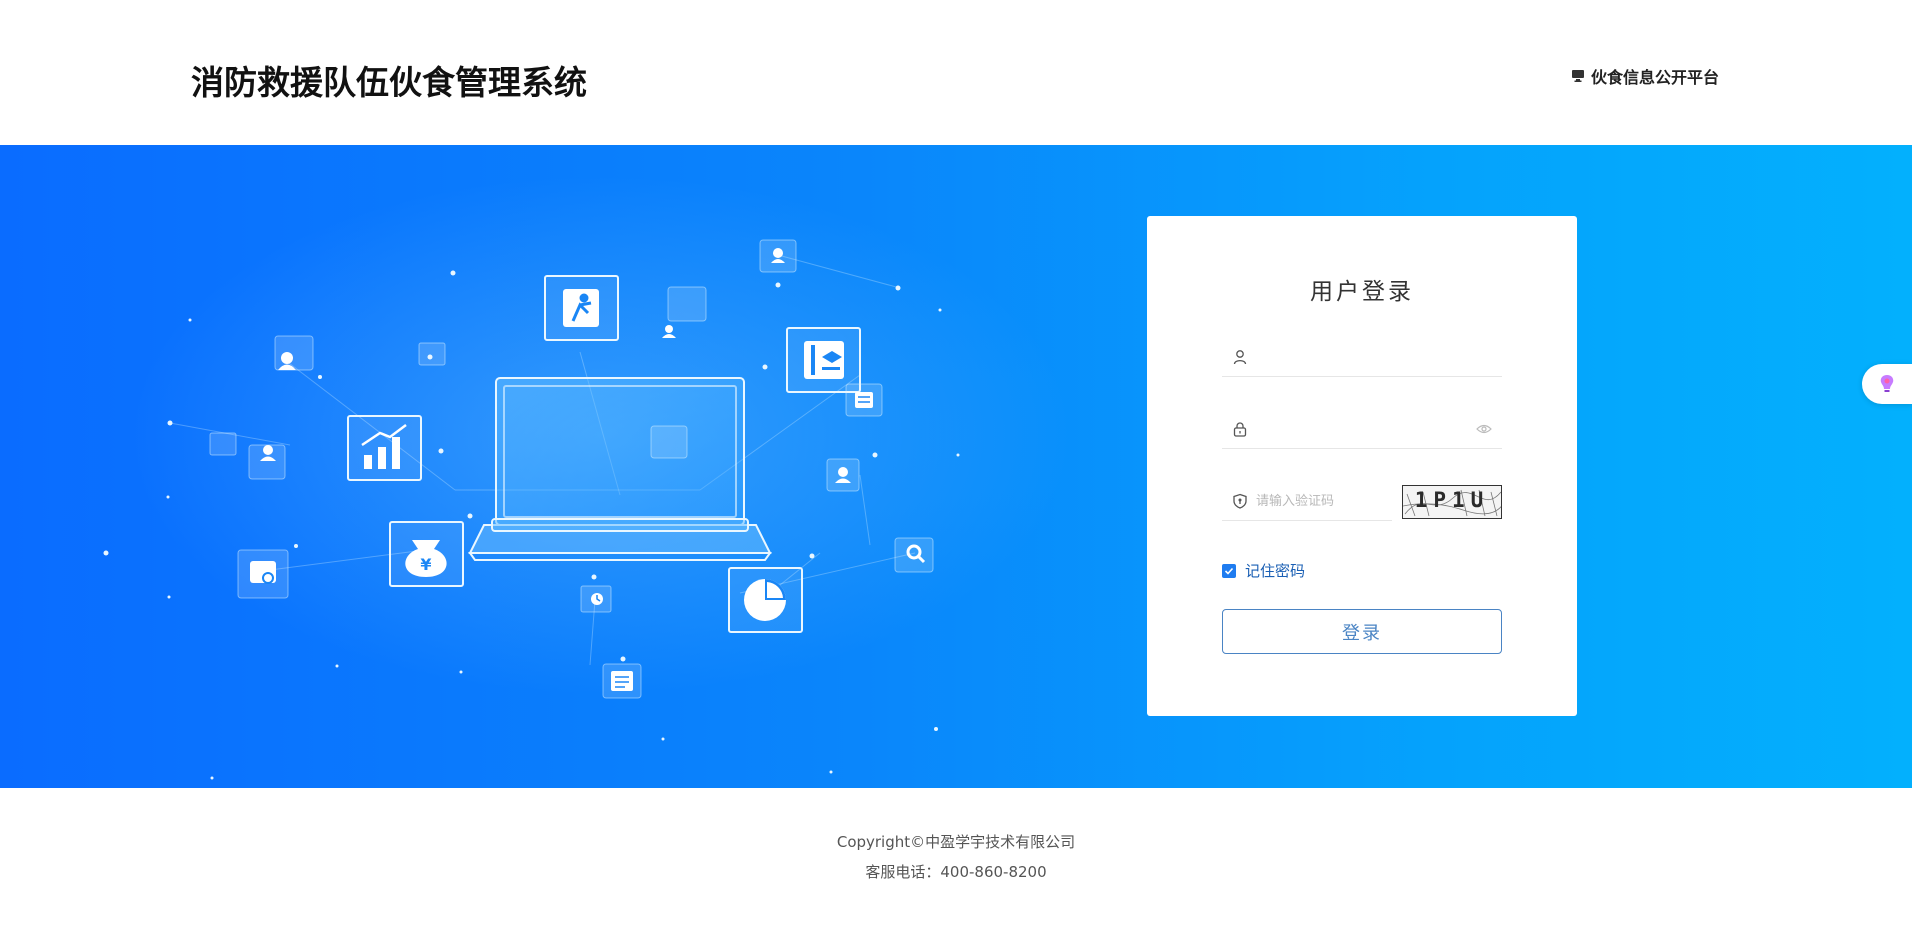 The height and width of the screenshot is (930, 1912). I want to click on lock-icon, so click(1240, 429).